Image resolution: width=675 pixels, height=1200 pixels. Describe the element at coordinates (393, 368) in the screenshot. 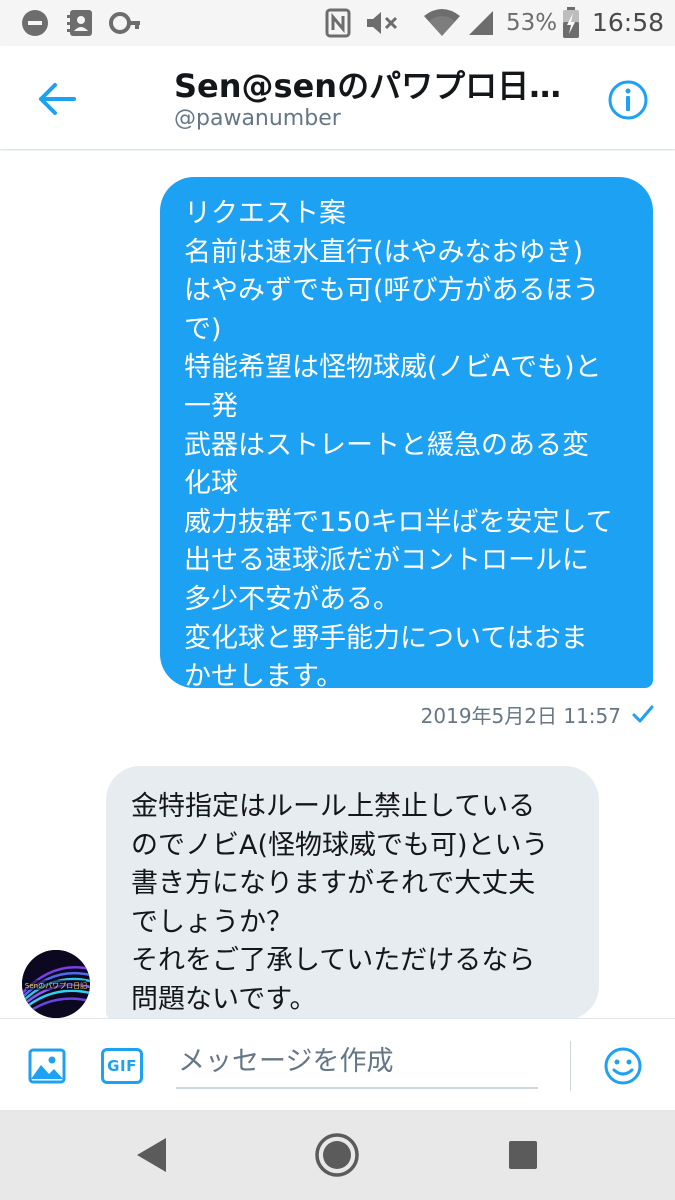

I see `message-line: 特能希望は怪物球威(ノビAでも)と` at that location.